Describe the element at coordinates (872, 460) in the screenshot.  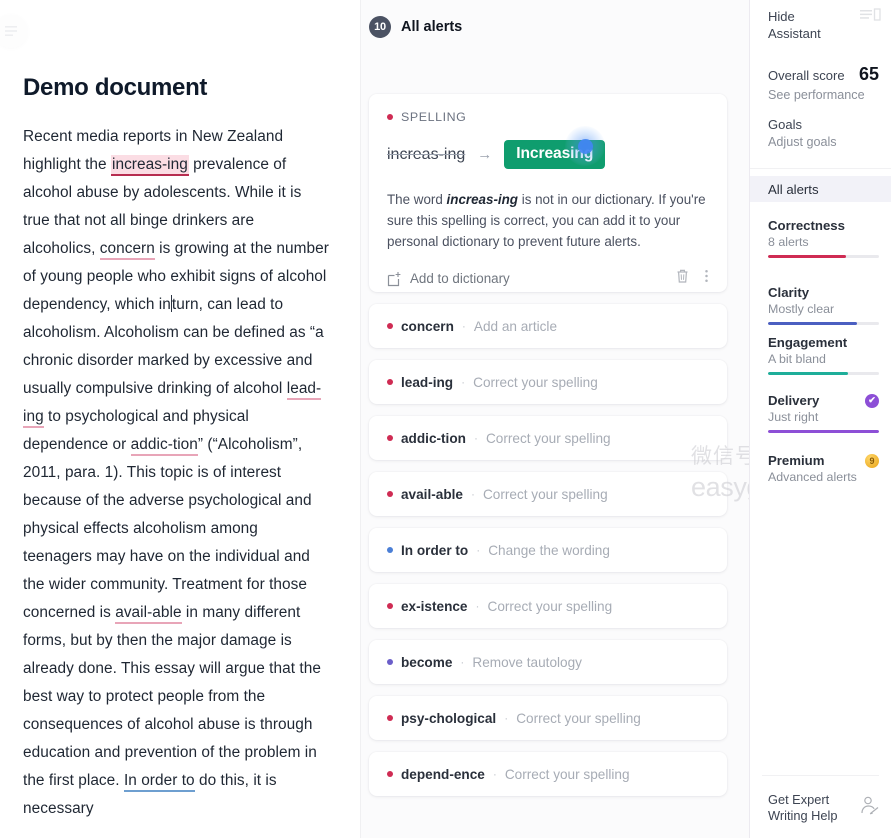
I see `premium-badge: 9` at that location.